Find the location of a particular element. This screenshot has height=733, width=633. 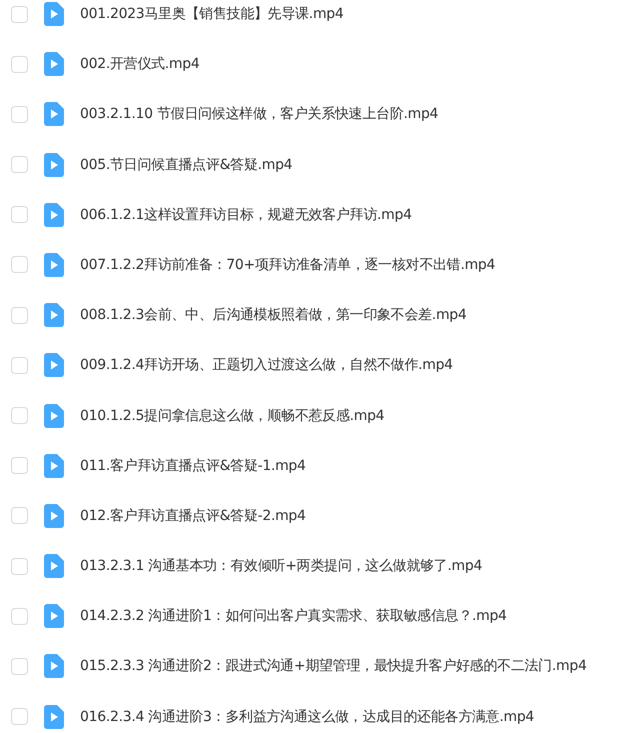

file-name: 001.2023马里奥【销售技能】先导课.mp4 is located at coordinates (212, 14).